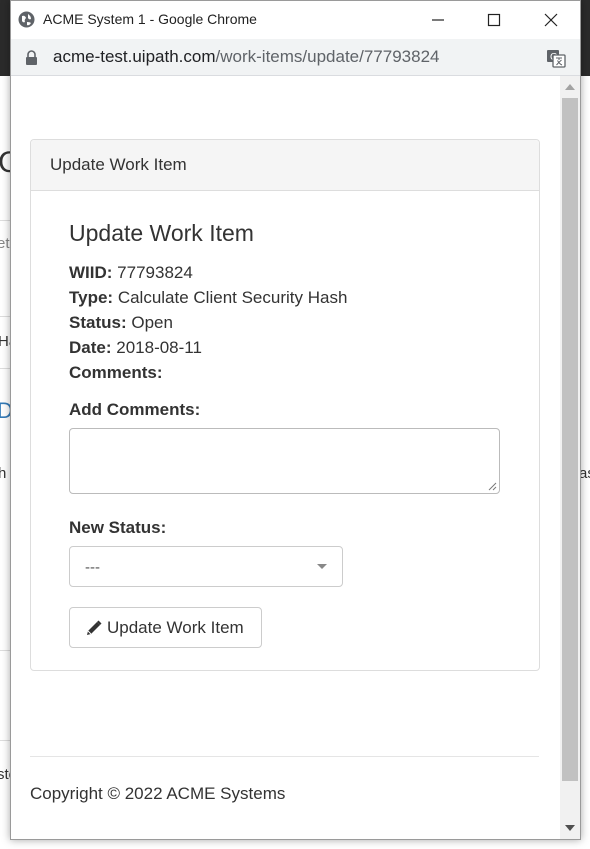 The width and height of the screenshot is (590, 849). What do you see at coordinates (570, 828) in the screenshot?
I see `scroll-down-arrow-icon` at bounding box center [570, 828].